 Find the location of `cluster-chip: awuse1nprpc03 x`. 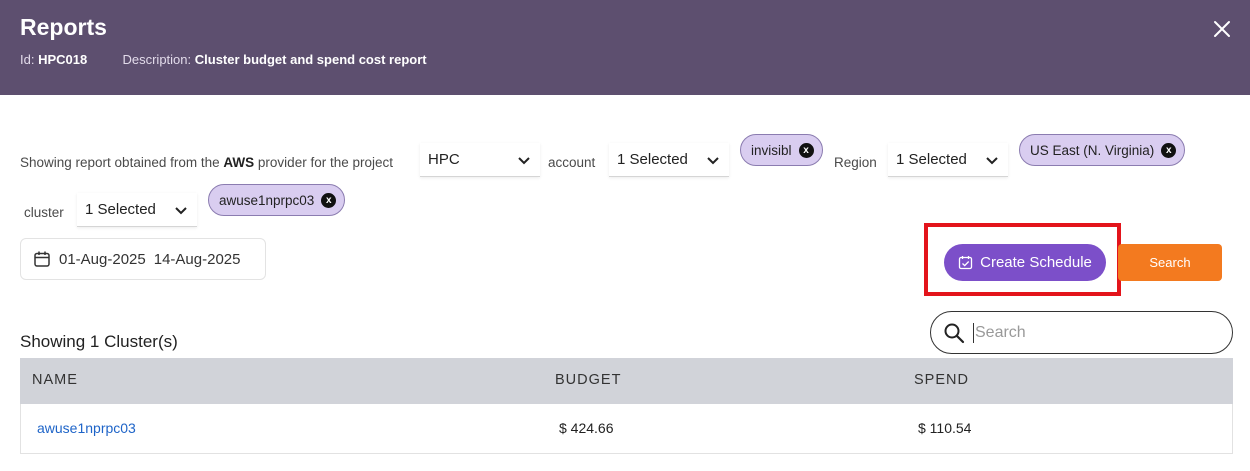

cluster-chip: awuse1nprpc03 x is located at coordinates (277, 200).